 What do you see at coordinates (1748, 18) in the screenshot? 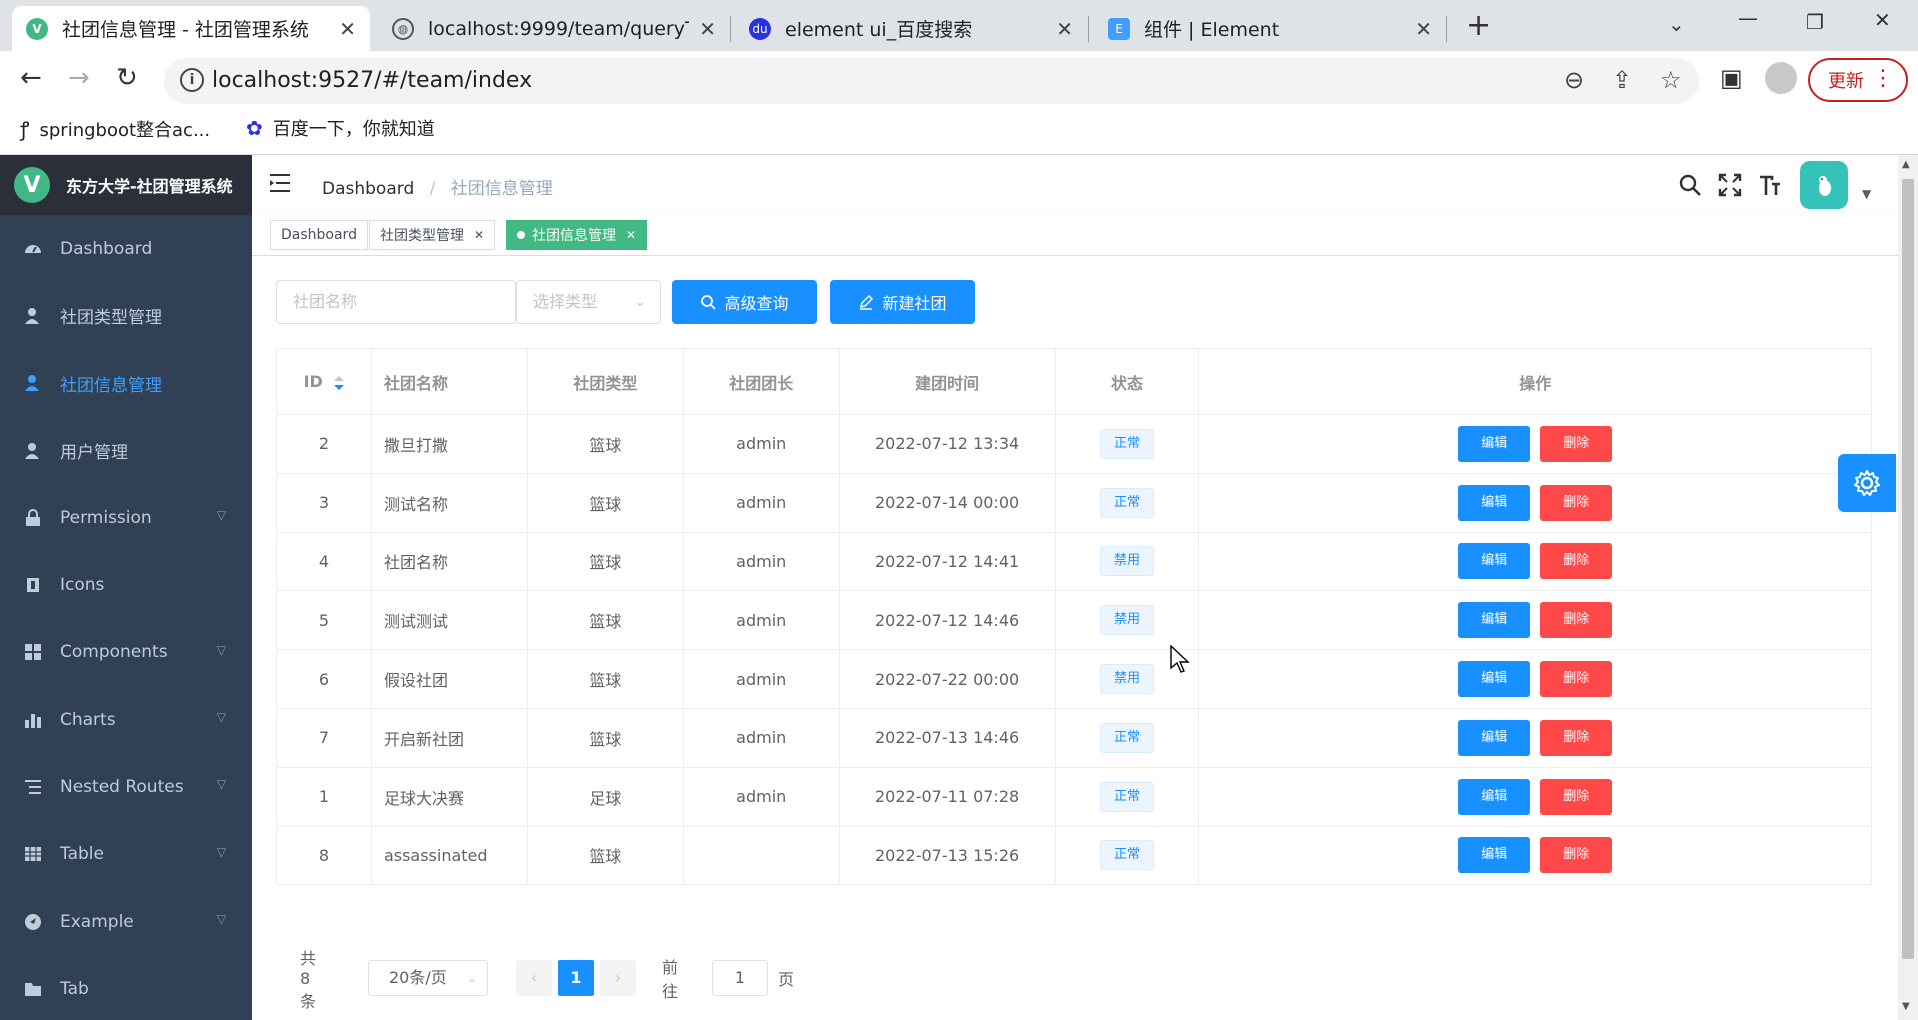
I see `minimize-icon: —` at bounding box center [1748, 18].